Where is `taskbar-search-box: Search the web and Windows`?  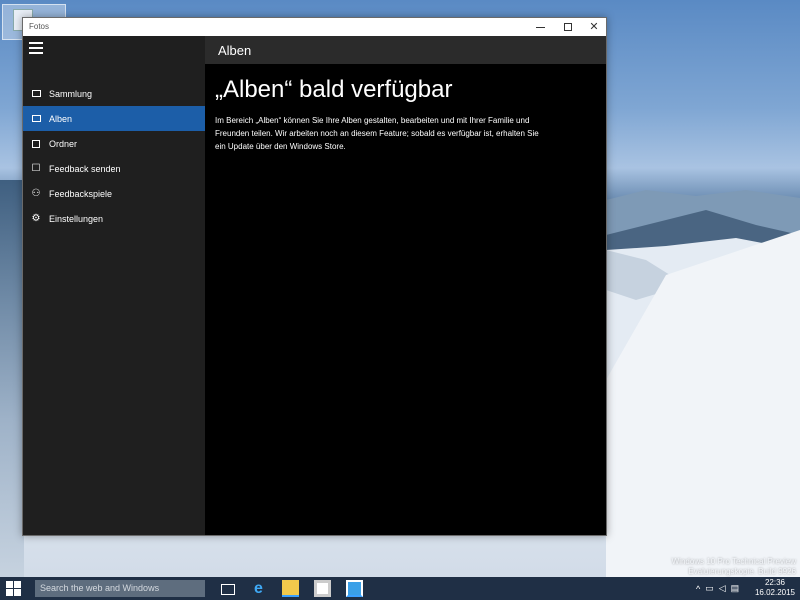
taskbar-search-box: Search the web and Windows is located at coordinates (120, 588).